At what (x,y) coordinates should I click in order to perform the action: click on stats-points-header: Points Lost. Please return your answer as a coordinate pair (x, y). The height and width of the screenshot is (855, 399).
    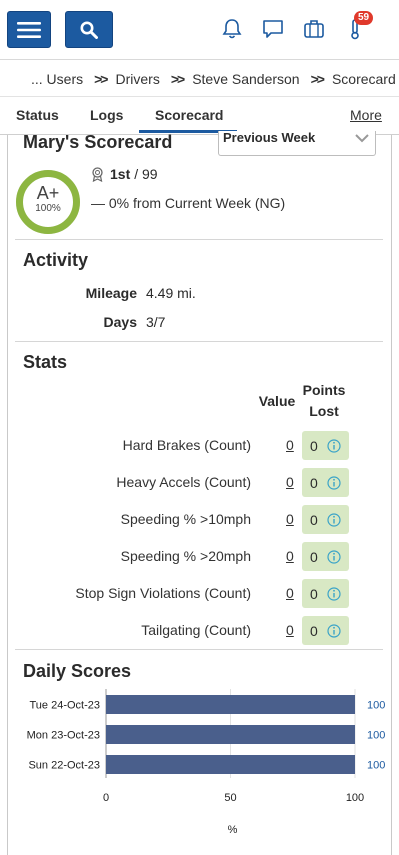
    Looking at the image, I should click on (324, 401).